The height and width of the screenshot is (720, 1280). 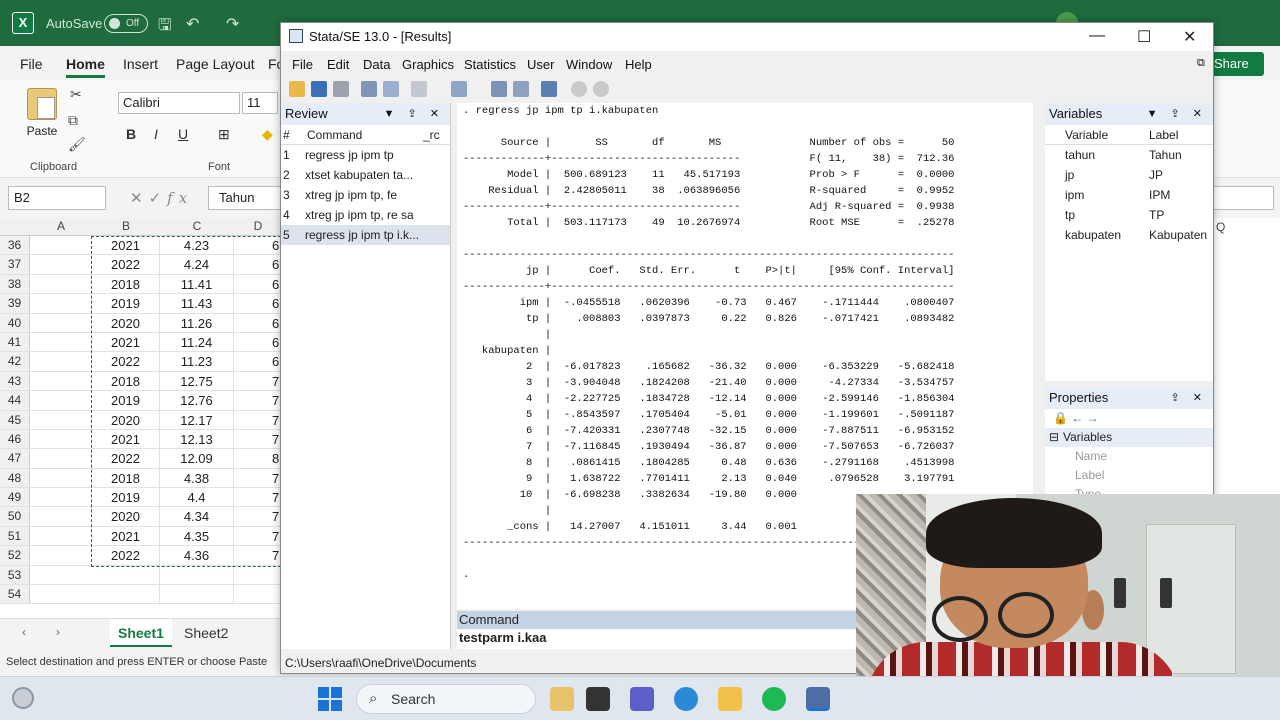 I want to click on stata-icon, so click(x=818, y=699).